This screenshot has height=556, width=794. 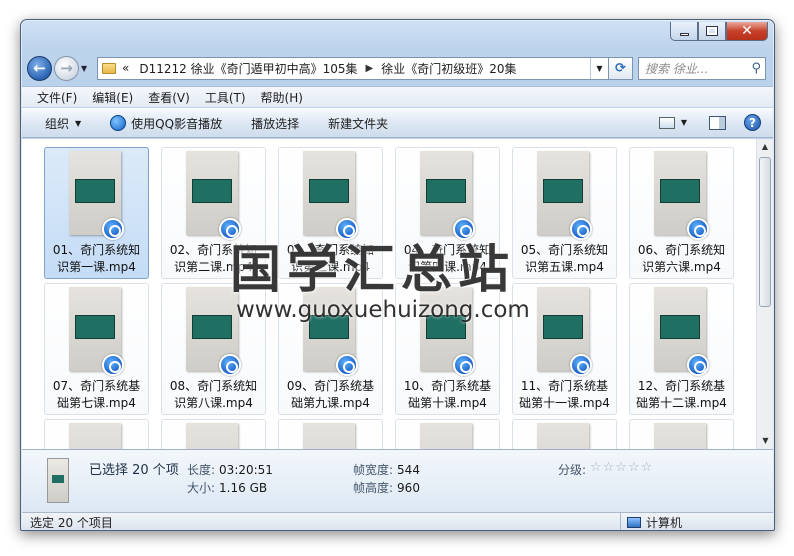 I want to click on view-options-dropdown: ▼, so click(x=684, y=122).